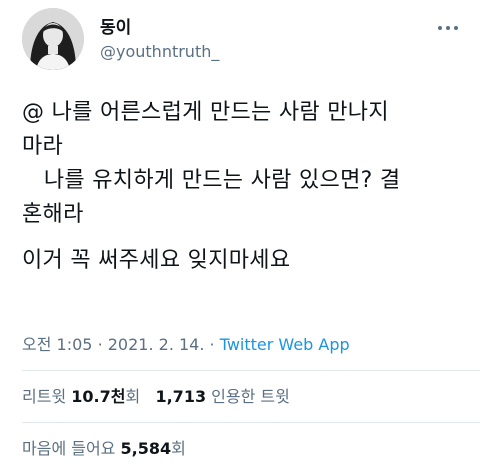  Describe the element at coordinates (57, 344) in the screenshot. I see `tweet-time: 오전 1:05` at that location.